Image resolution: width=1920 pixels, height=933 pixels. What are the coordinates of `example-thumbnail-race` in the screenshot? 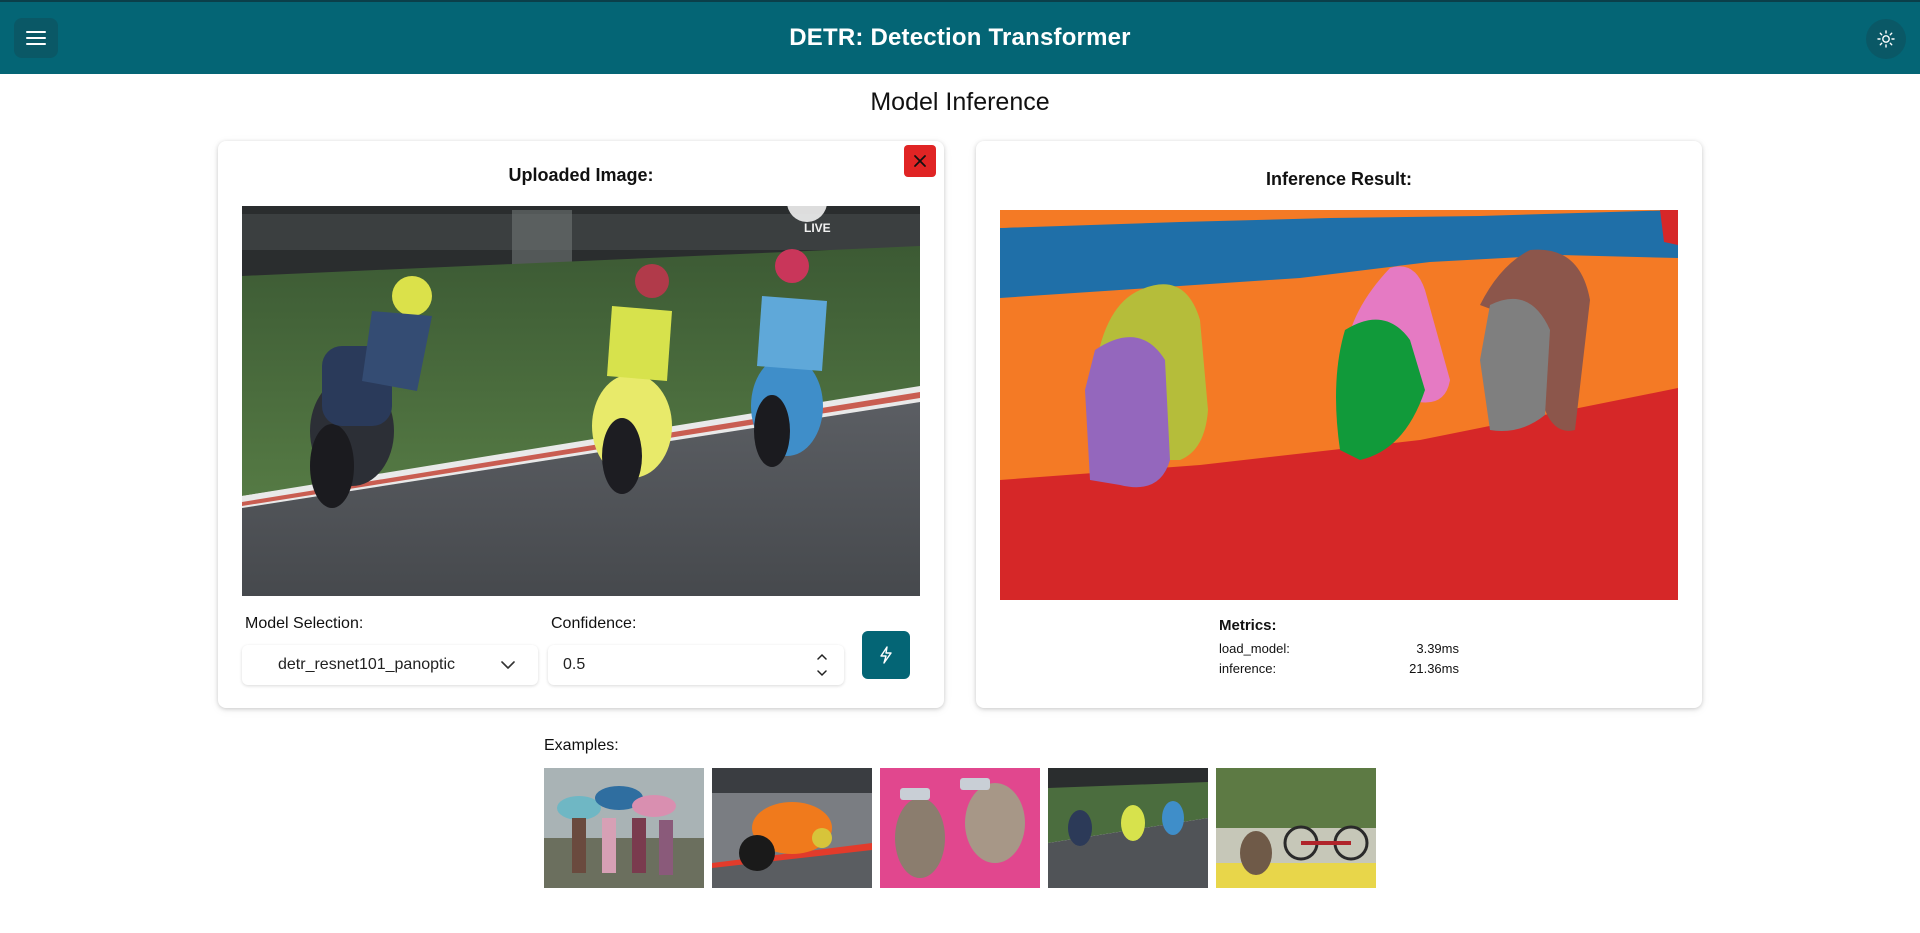 It's located at (1128, 828).